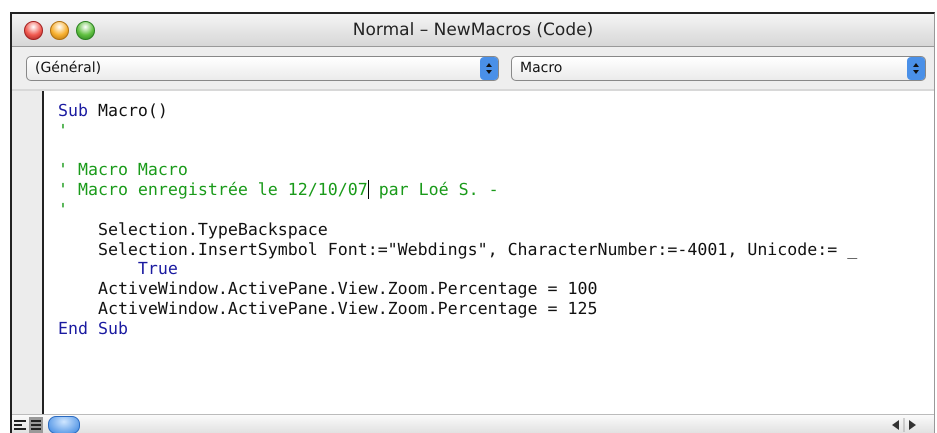 The height and width of the screenshot is (433, 937). What do you see at coordinates (59, 30) in the screenshot?
I see `minimize-button` at bounding box center [59, 30].